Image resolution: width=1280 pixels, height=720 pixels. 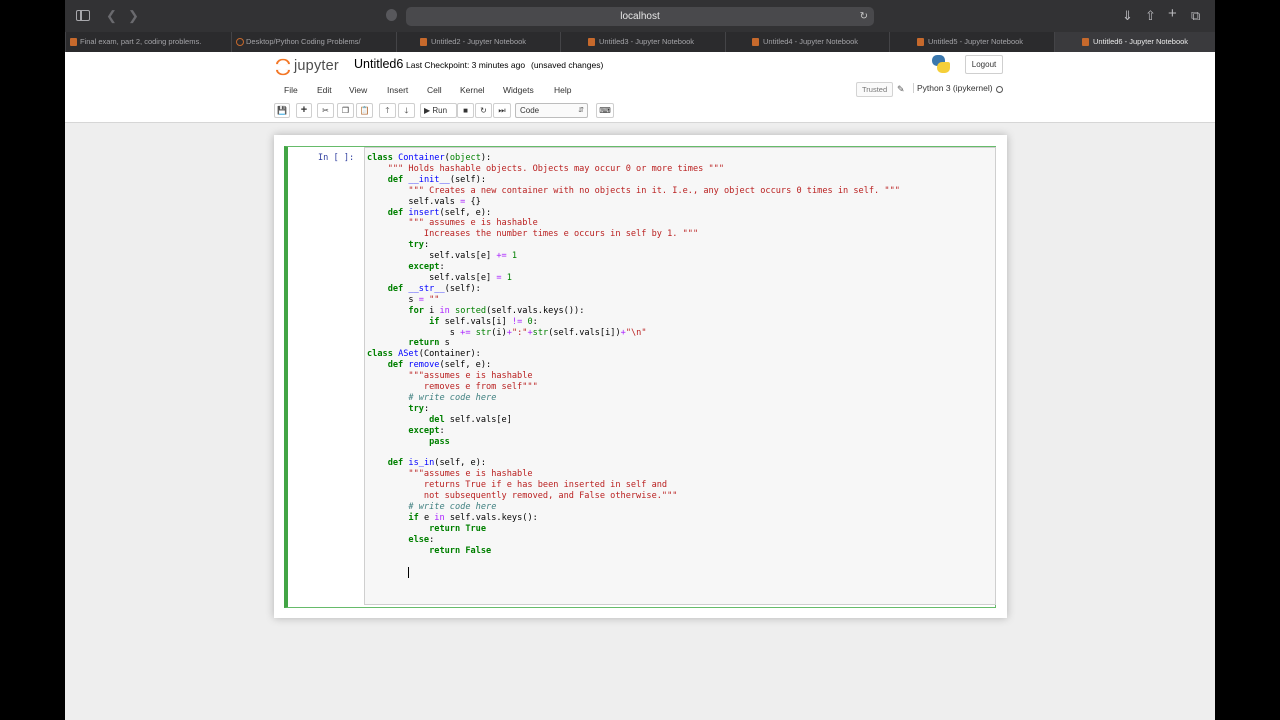 I want to click on download-icon: ⇓, so click(x=1127, y=16).